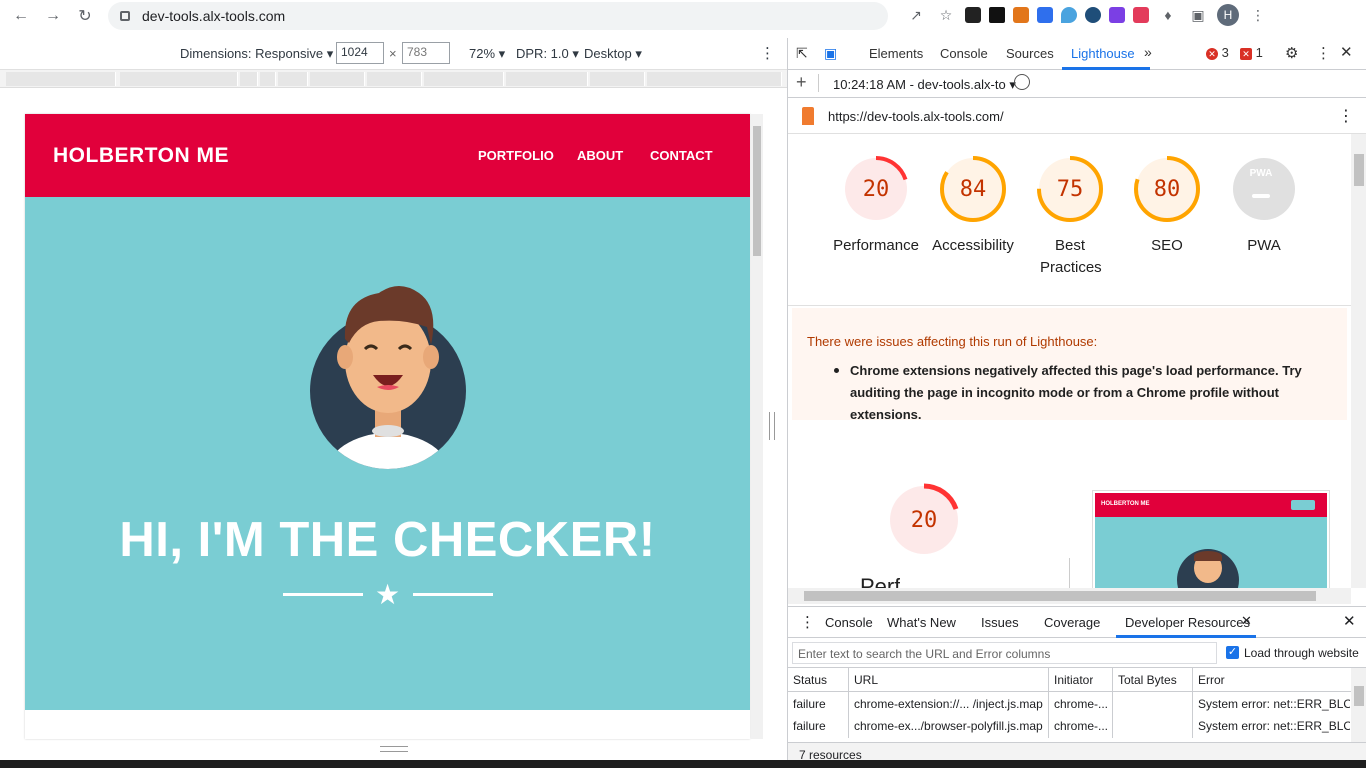 This screenshot has width=1366, height=768. I want to click on side-panel-icon: ▣, so click(1198, 15).